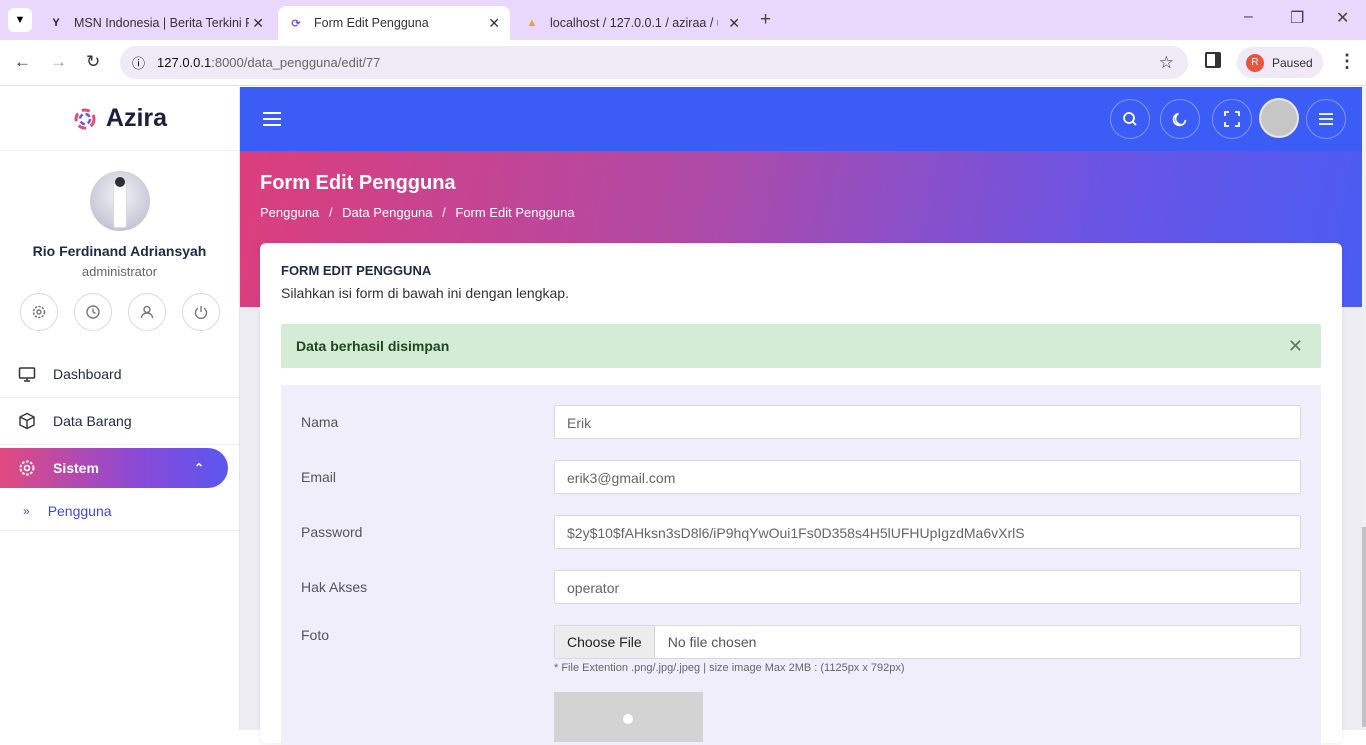  I want to click on hak-akses-label: Hak Akses, so click(334, 587).